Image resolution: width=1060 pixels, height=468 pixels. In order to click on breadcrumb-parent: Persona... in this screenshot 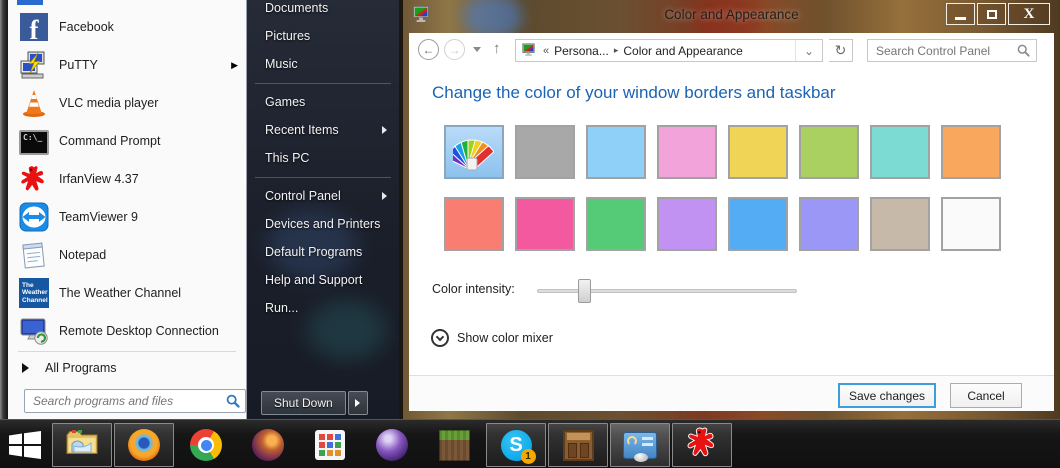, I will do `click(581, 51)`.